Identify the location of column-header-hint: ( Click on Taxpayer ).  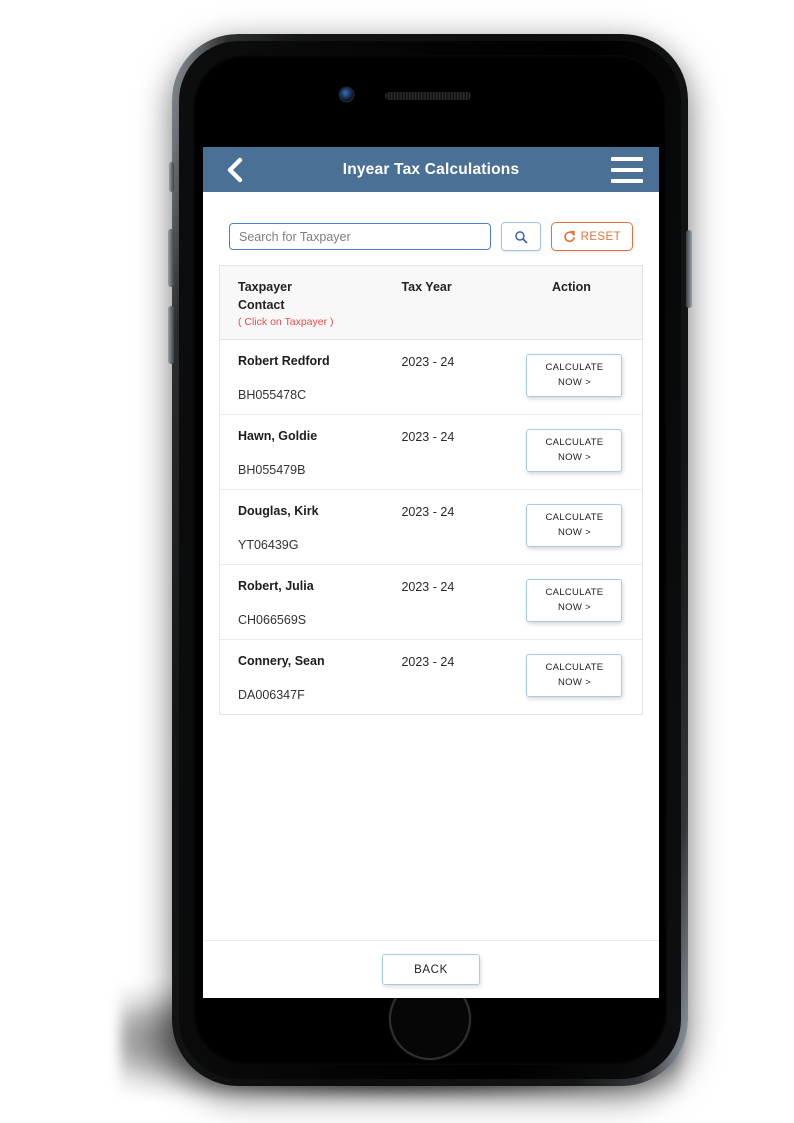
(286, 322).